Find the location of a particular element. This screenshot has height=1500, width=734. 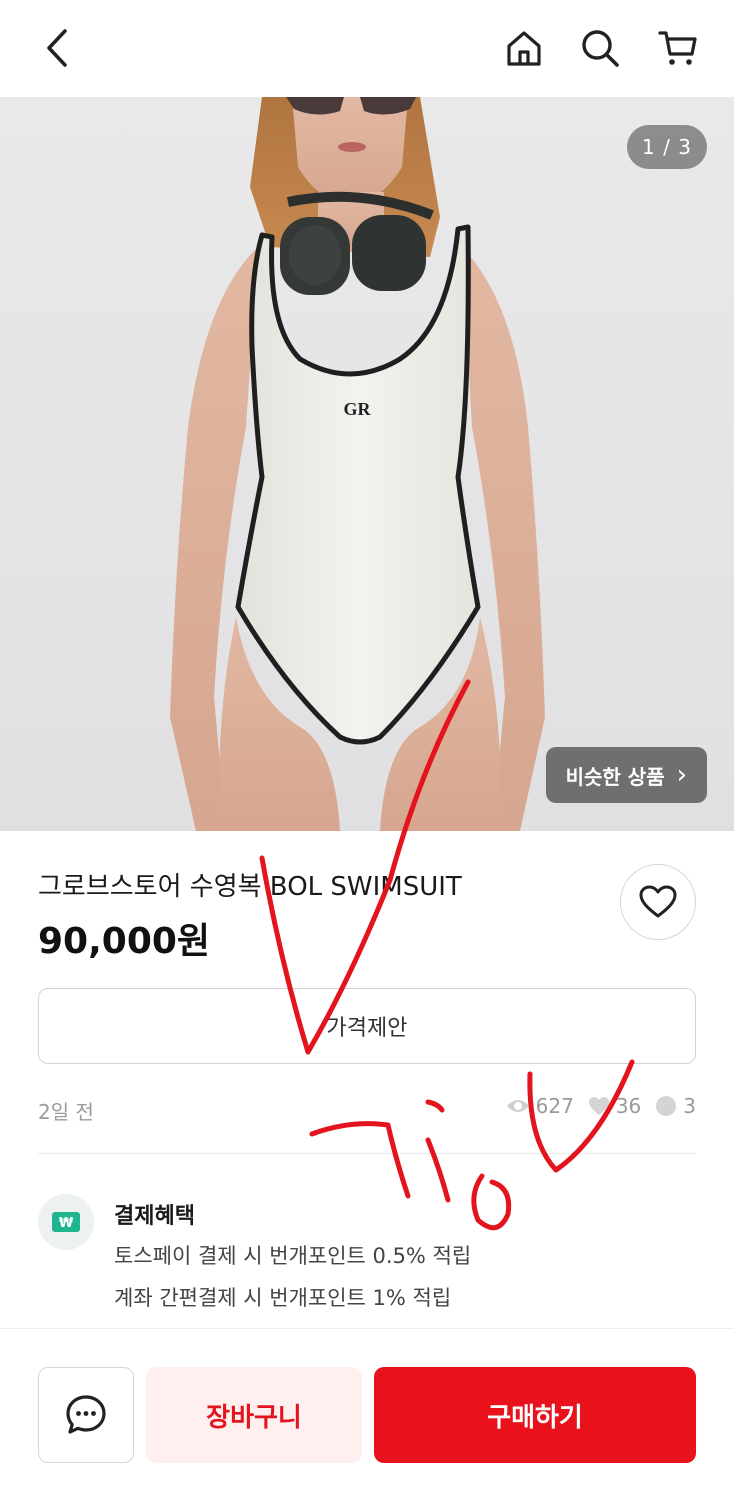

like-count: 36 is located at coordinates (614, 1106).